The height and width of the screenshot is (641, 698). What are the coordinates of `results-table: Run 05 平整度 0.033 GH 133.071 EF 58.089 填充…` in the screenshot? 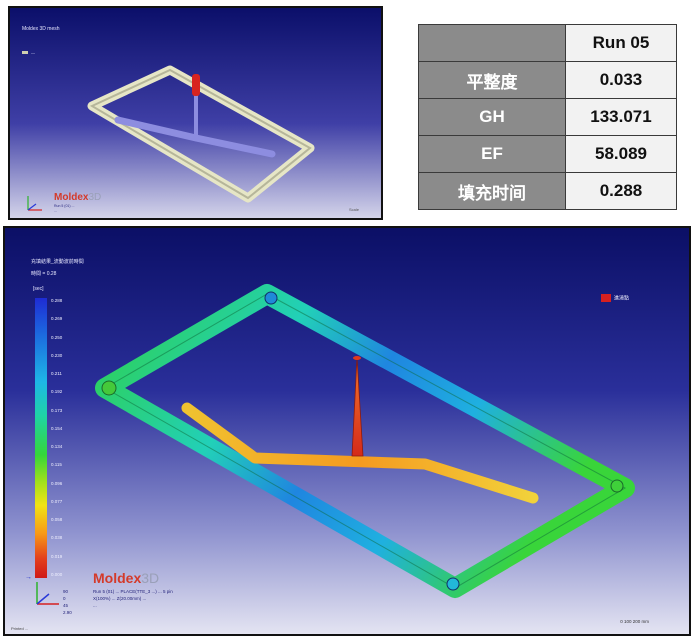 It's located at (547, 117).